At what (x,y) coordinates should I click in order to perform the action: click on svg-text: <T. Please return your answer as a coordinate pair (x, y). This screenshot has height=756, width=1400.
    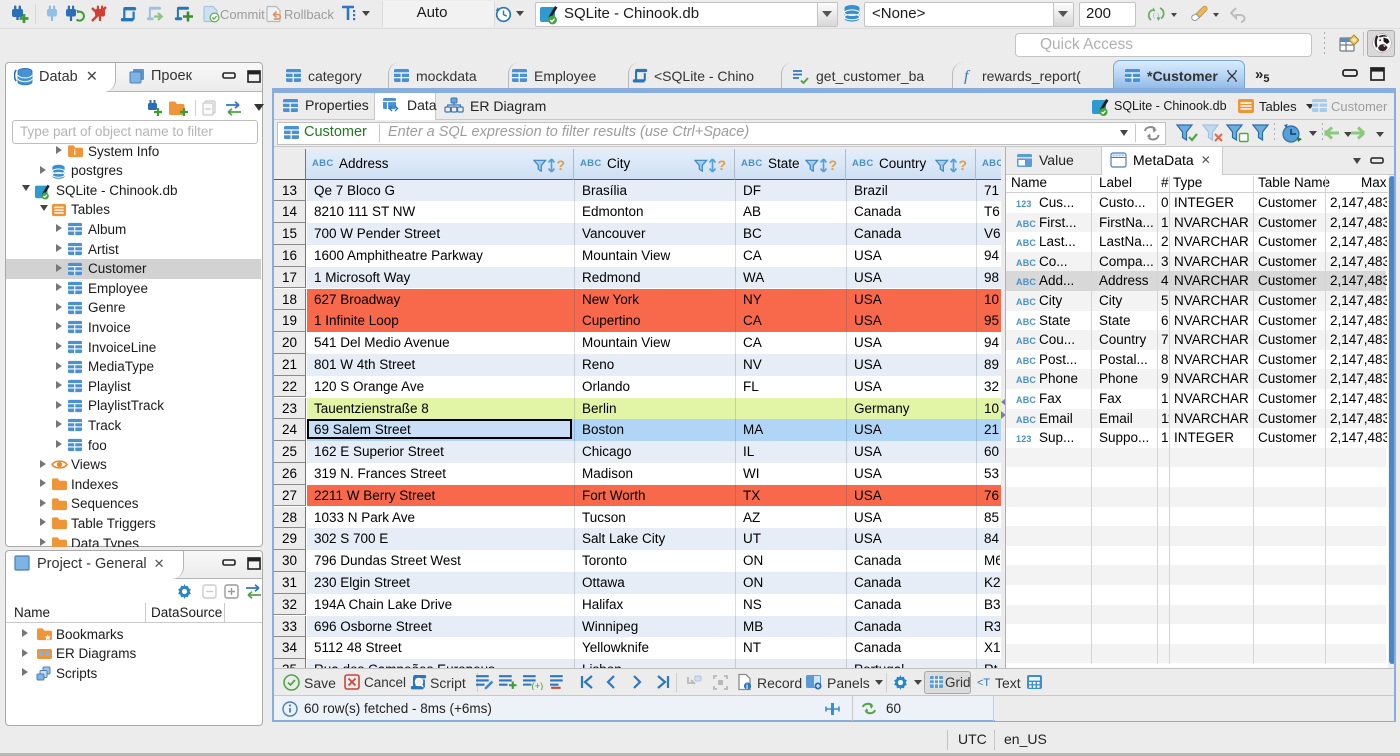
    Looking at the image, I should click on (983, 683).